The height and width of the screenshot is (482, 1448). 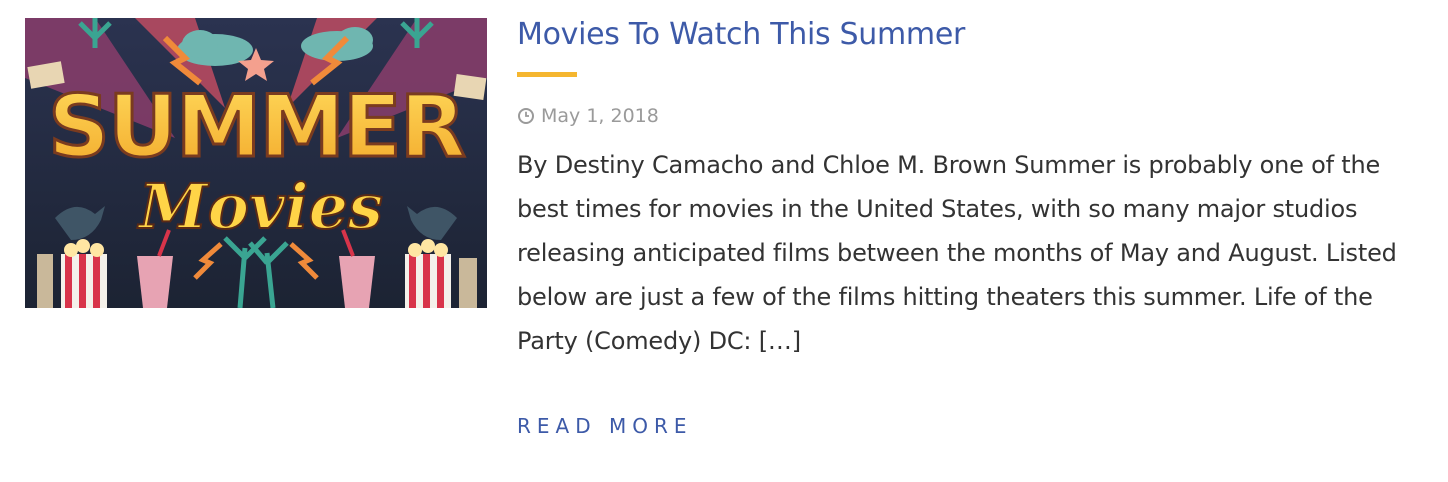 What do you see at coordinates (260, 206) in the screenshot?
I see `image-script: Movies` at bounding box center [260, 206].